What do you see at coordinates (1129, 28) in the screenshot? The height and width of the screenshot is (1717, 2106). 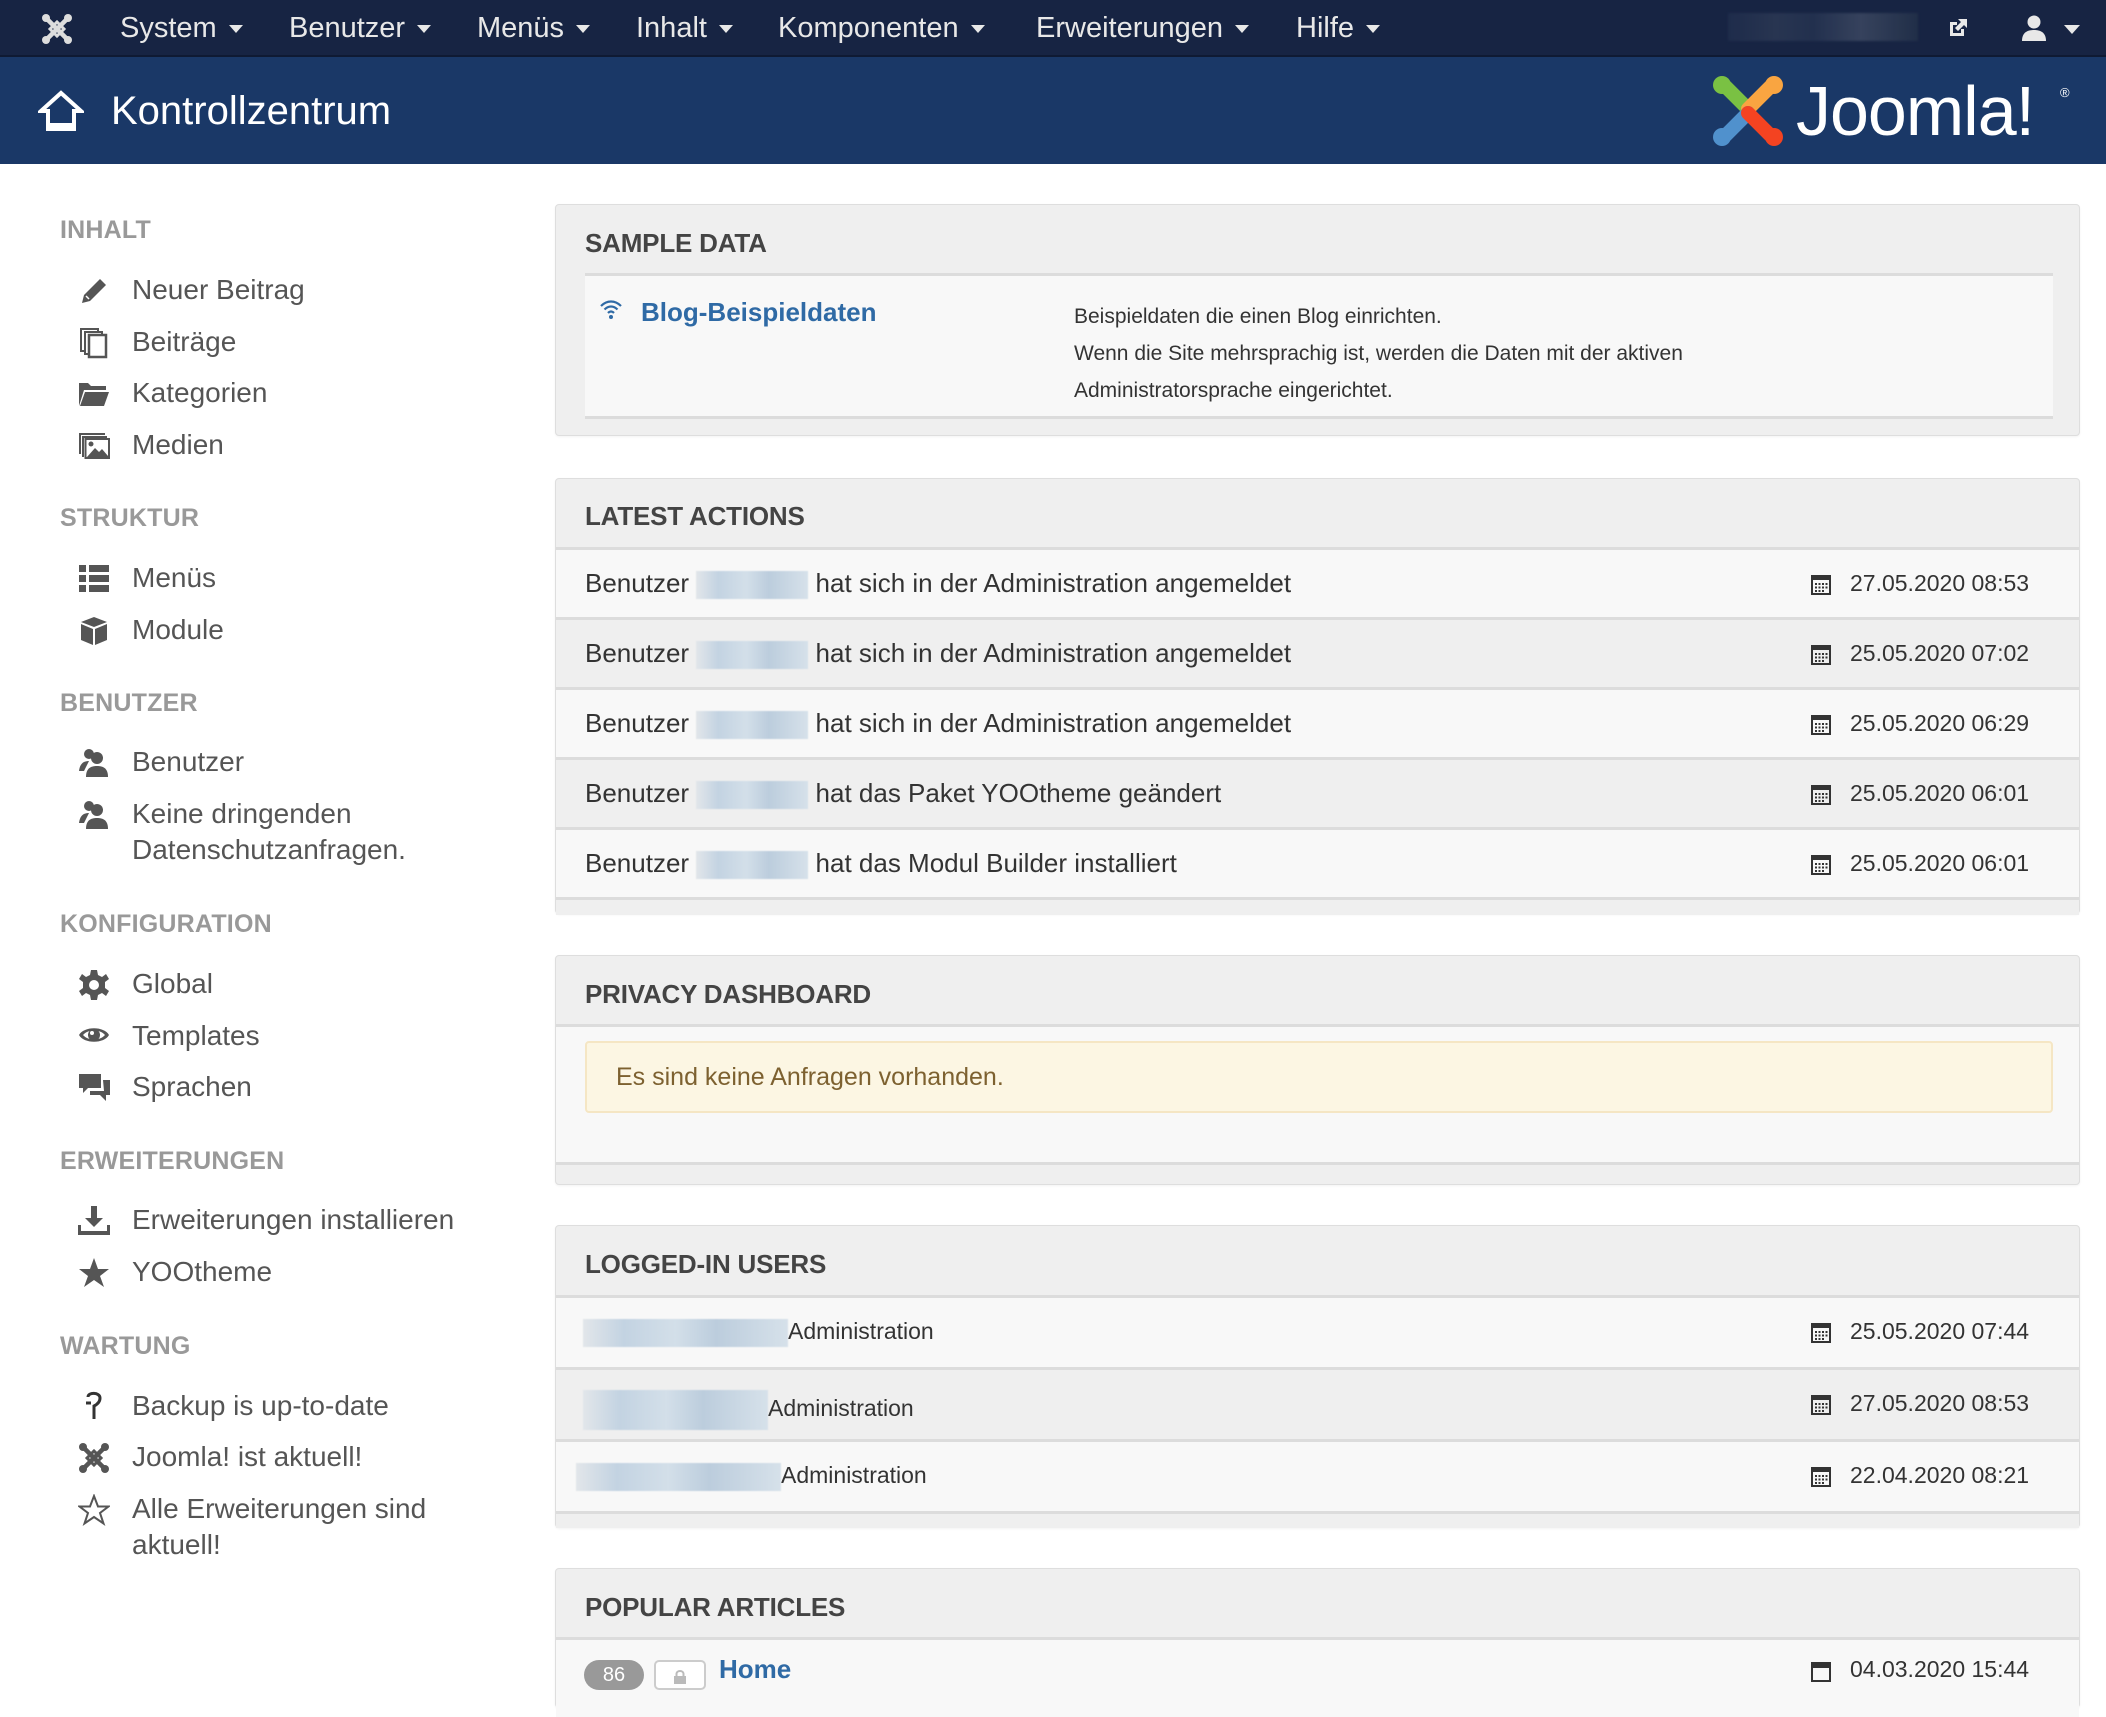 I see `menu-label: Erweiterungen` at bounding box center [1129, 28].